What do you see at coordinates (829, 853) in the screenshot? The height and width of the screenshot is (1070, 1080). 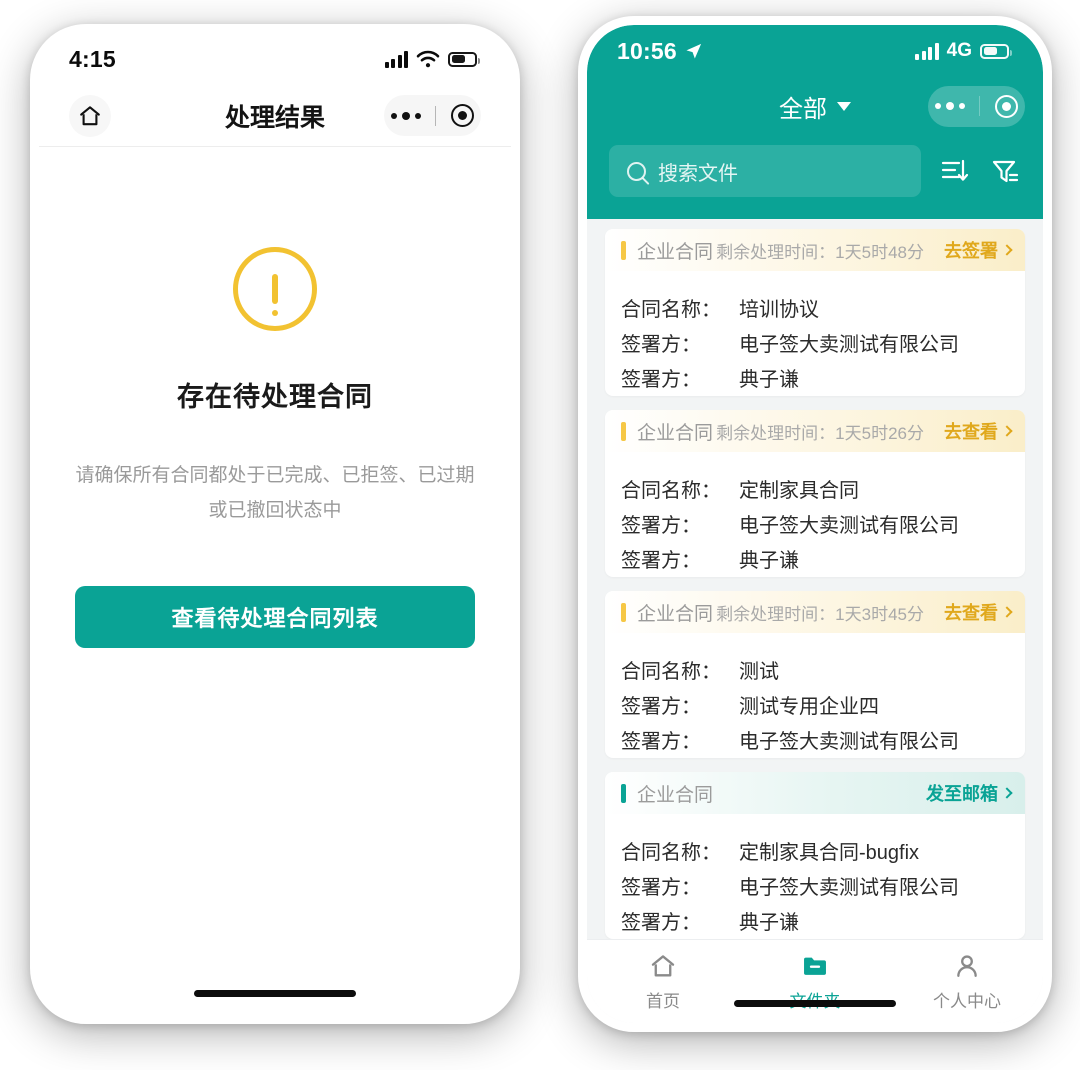 I see `row-value: 定制家具合同-bugfix` at bounding box center [829, 853].